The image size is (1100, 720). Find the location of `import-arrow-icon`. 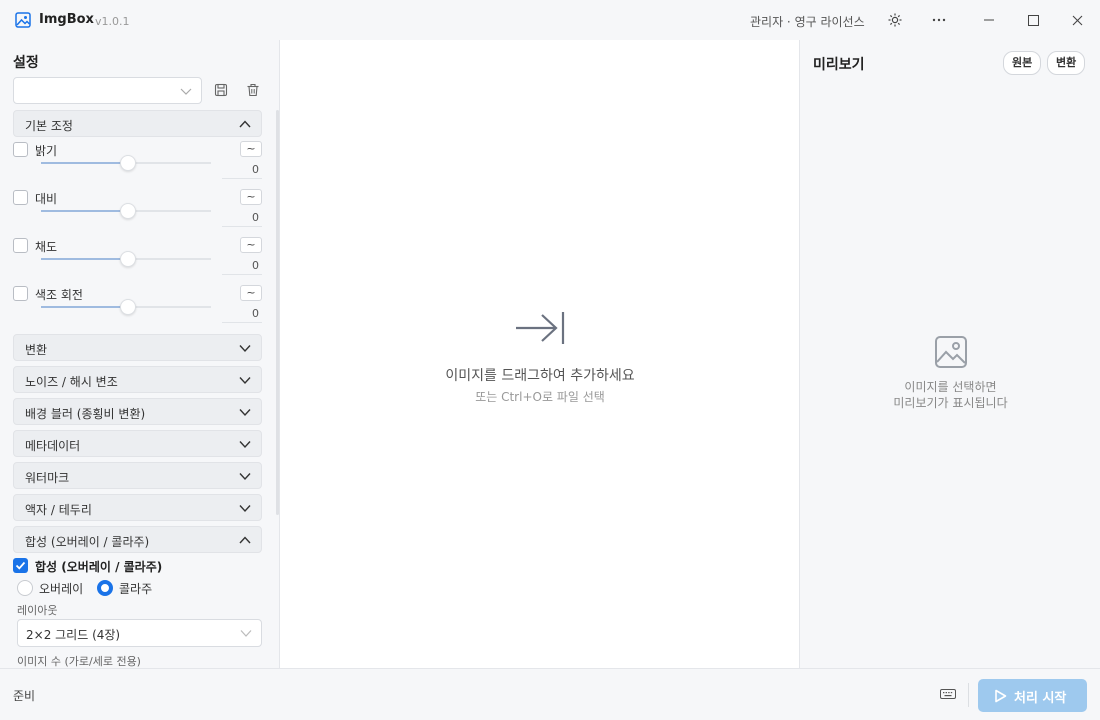

import-arrow-icon is located at coordinates (540, 328).